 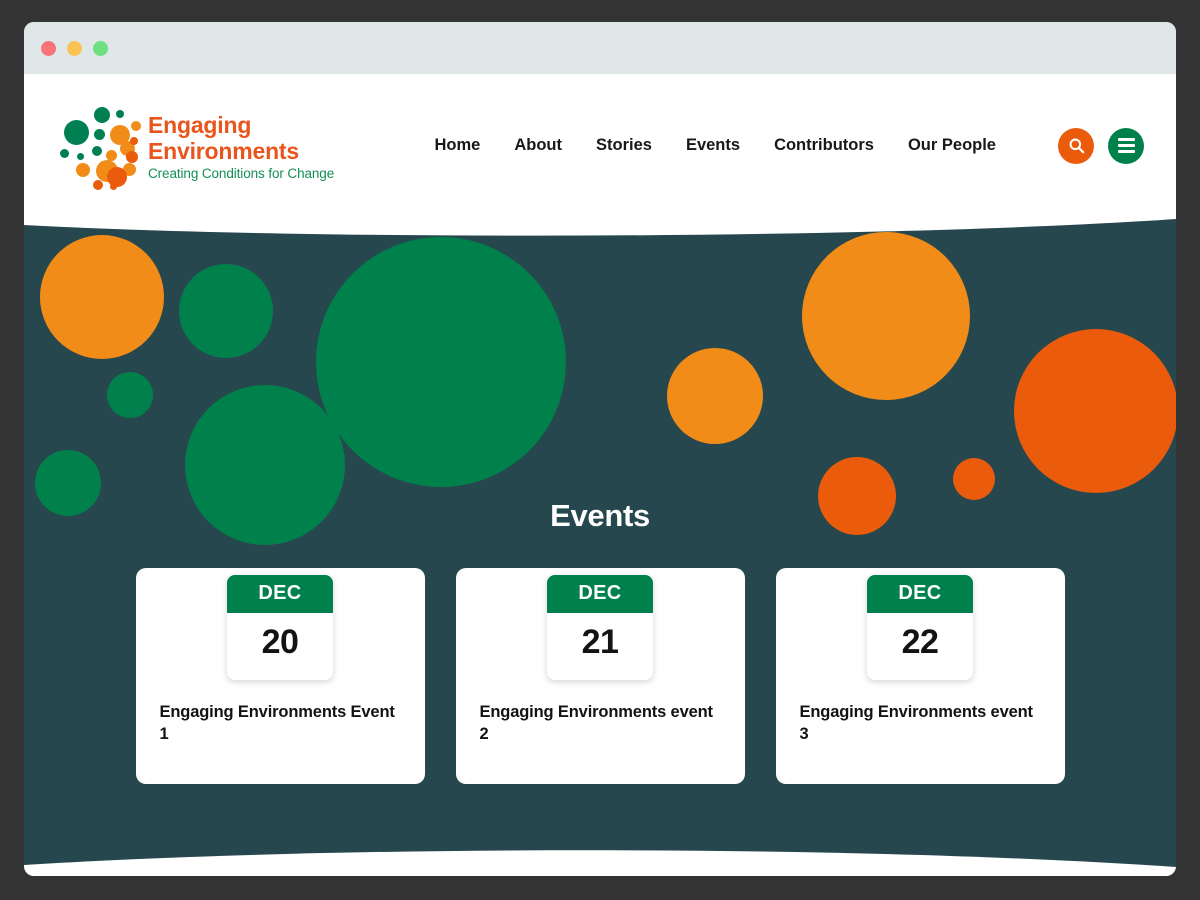 I want to click on event-card: DEC 20 Engaging Environments Event 1, so click(x=280, y=676).